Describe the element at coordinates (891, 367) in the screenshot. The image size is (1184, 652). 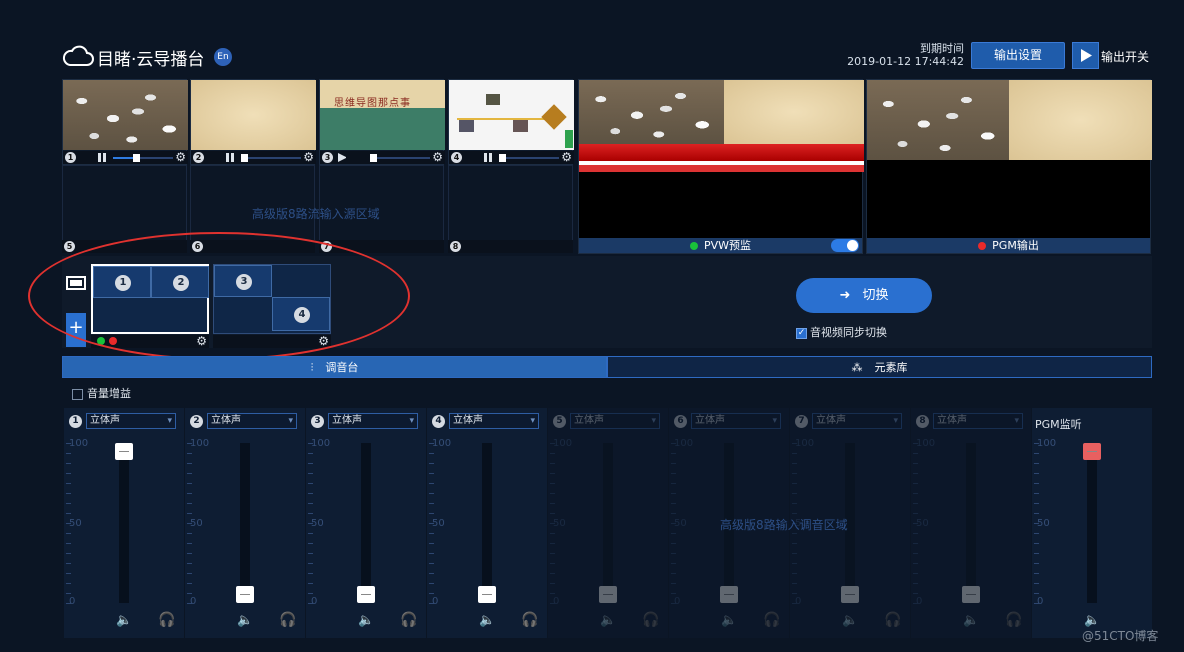
I see `tab-library-label: 元素库` at that location.